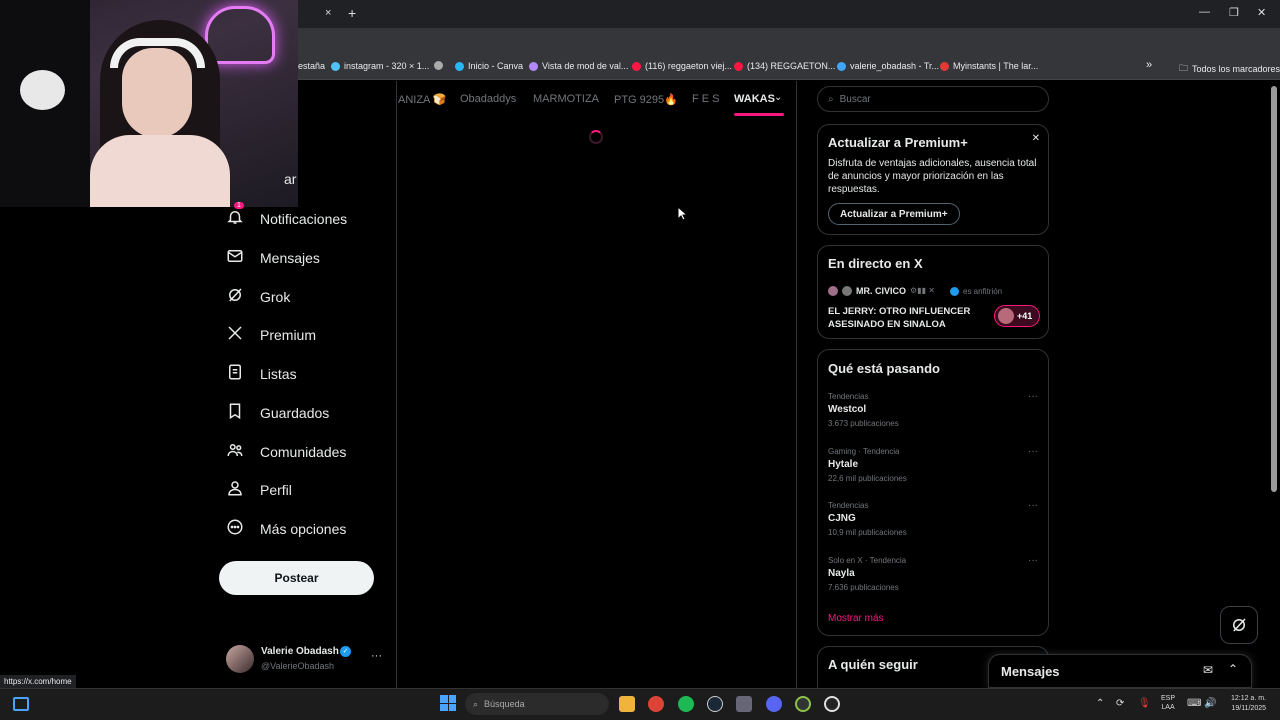  What do you see at coordinates (235, 451) in the screenshot?
I see `communities-icon` at bounding box center [235, 451].